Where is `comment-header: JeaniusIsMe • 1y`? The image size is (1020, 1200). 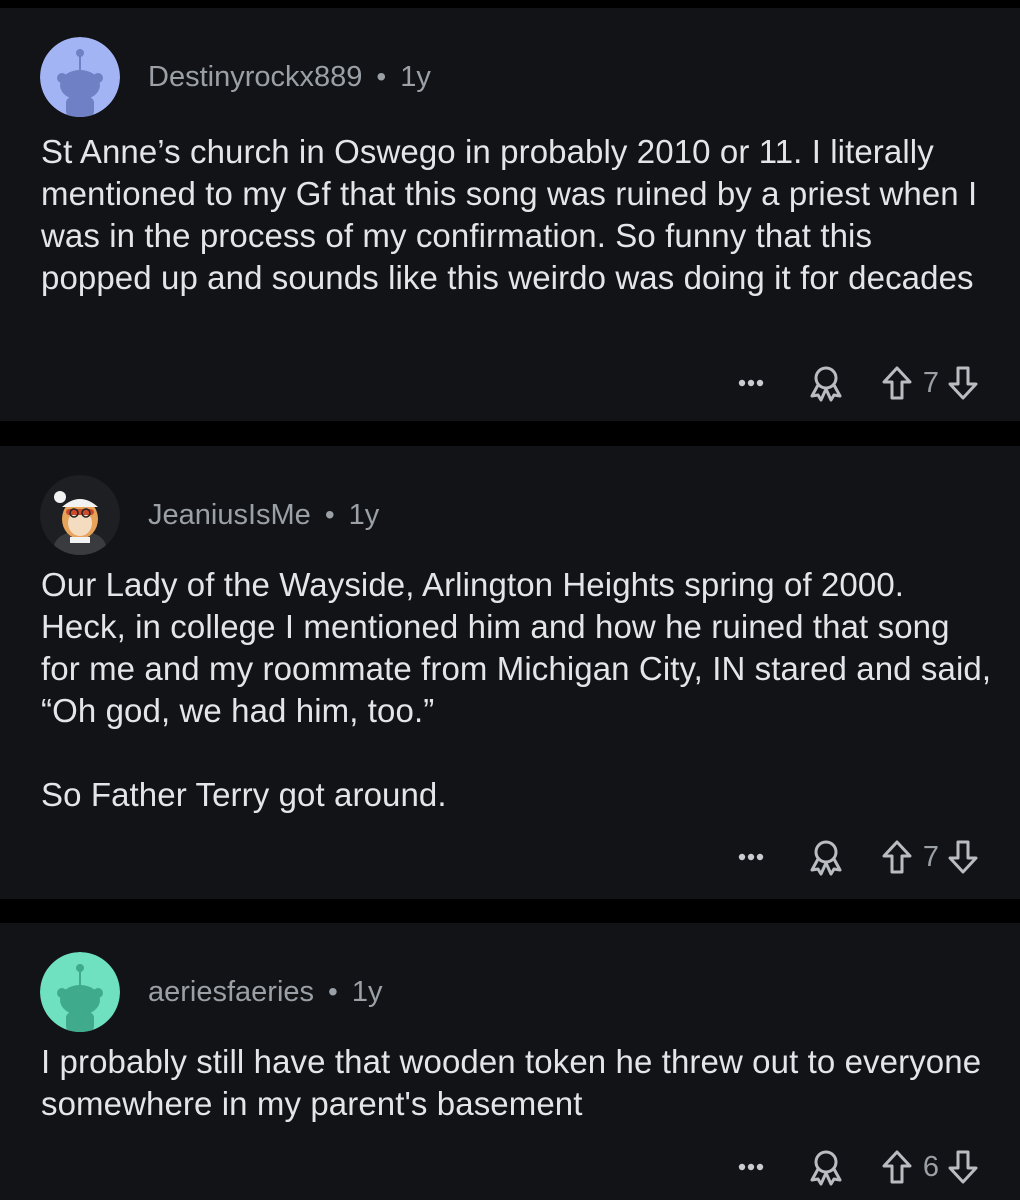
comment-header: JeaniusIsMe • 1y is located at coordinates (209, 515).